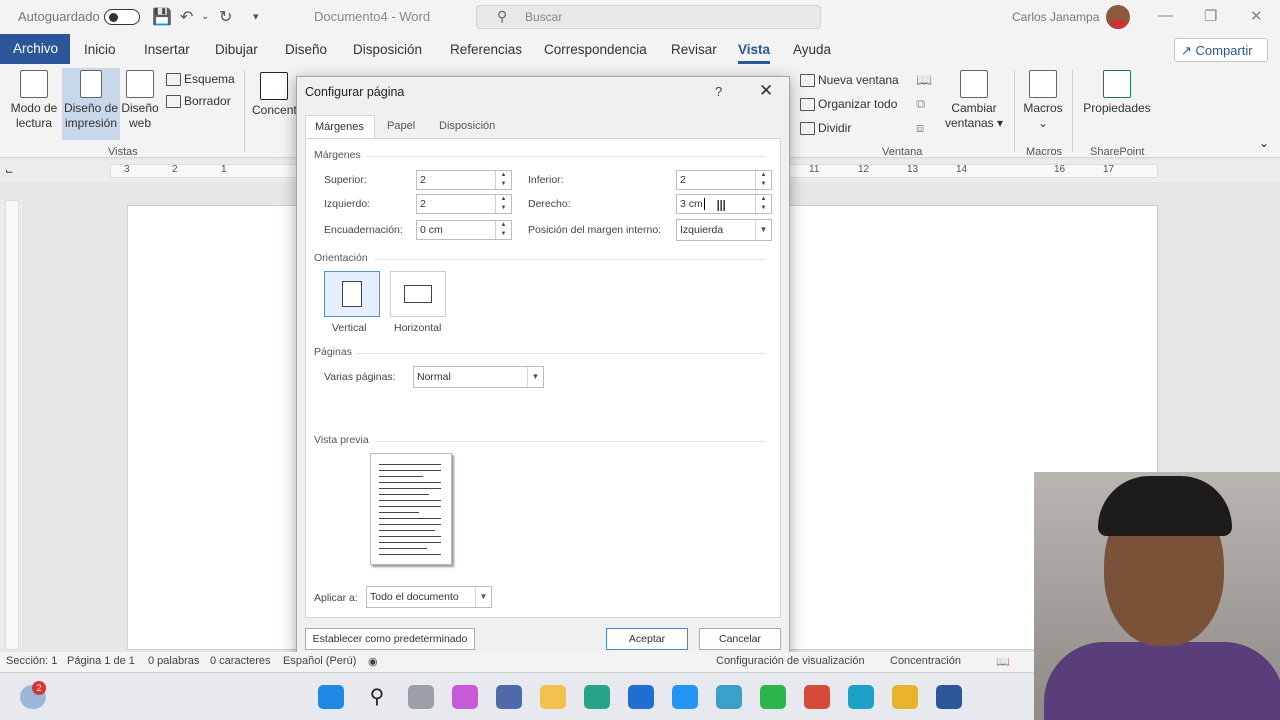 Image resolution: width=1280 pixels, height=720 pixels. Describe the element at coordinates (464, 230) in the screenshot. I see `gutter-input: 0 cm ▲ ▼` at that location.